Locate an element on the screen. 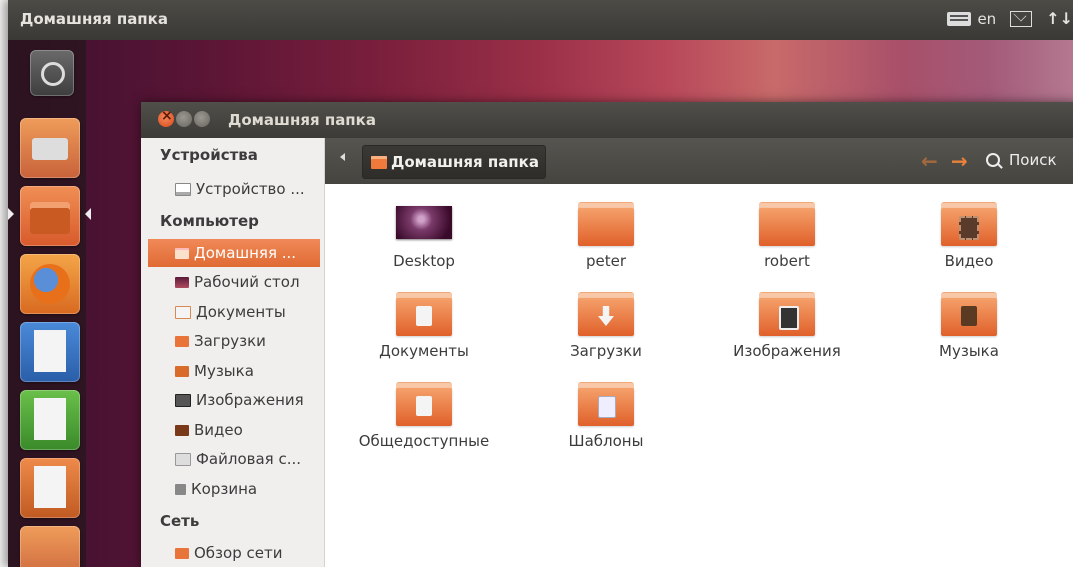  file-item-videos: Видео is located at coordinates (969, 231).